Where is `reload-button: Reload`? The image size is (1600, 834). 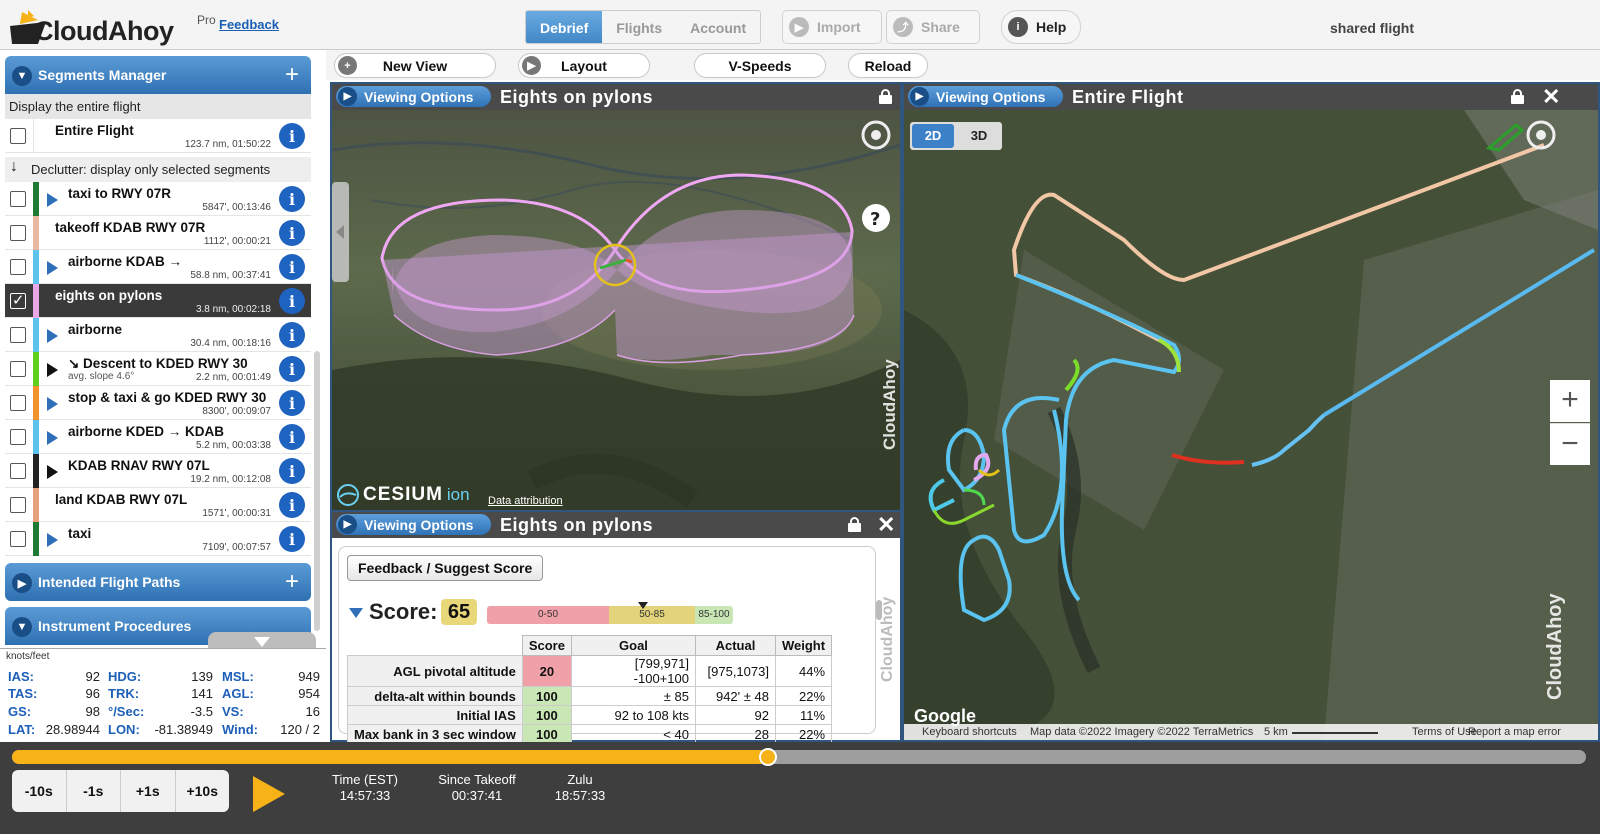
reload-button: Reload is located at coordinates (888, 65).